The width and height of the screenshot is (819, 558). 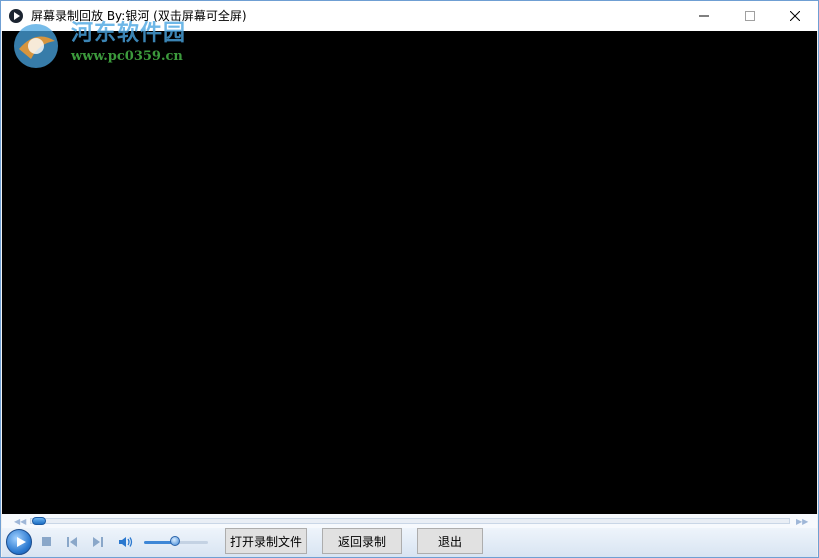 I want to click on close-button, so click(x=795, y=16).